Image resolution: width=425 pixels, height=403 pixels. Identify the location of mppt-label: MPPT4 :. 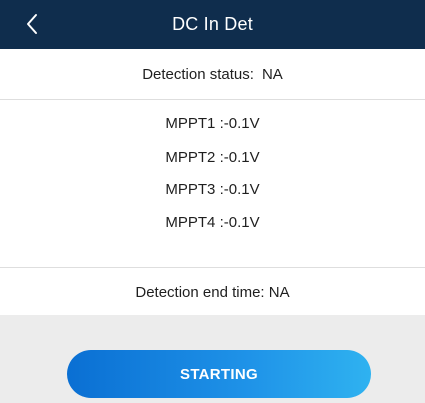
(194, 222).